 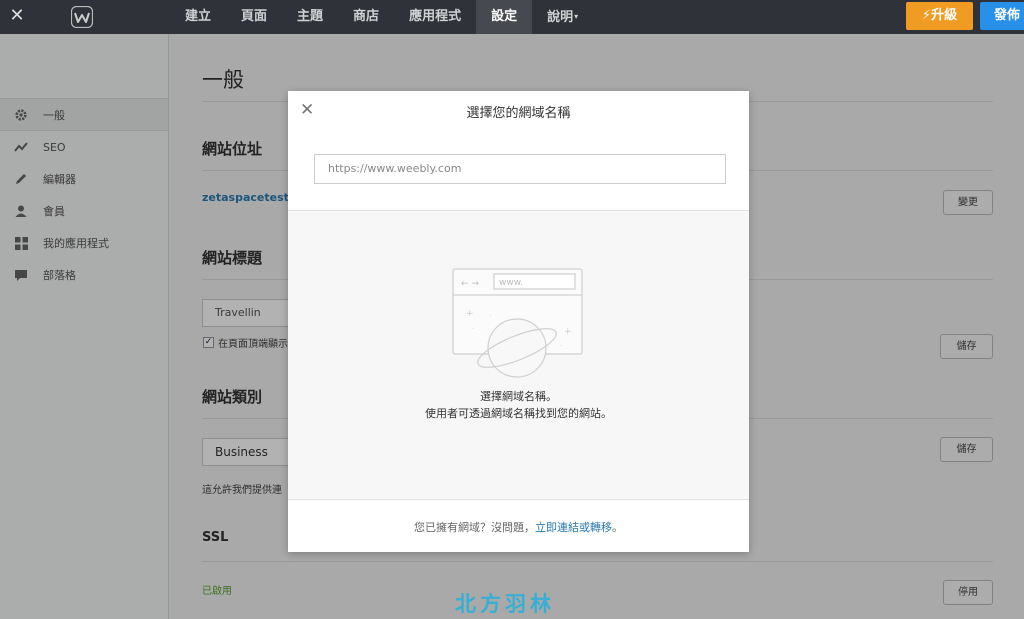 I want to click on top-nav-item: 說明▾, so click(x=562, y=17).